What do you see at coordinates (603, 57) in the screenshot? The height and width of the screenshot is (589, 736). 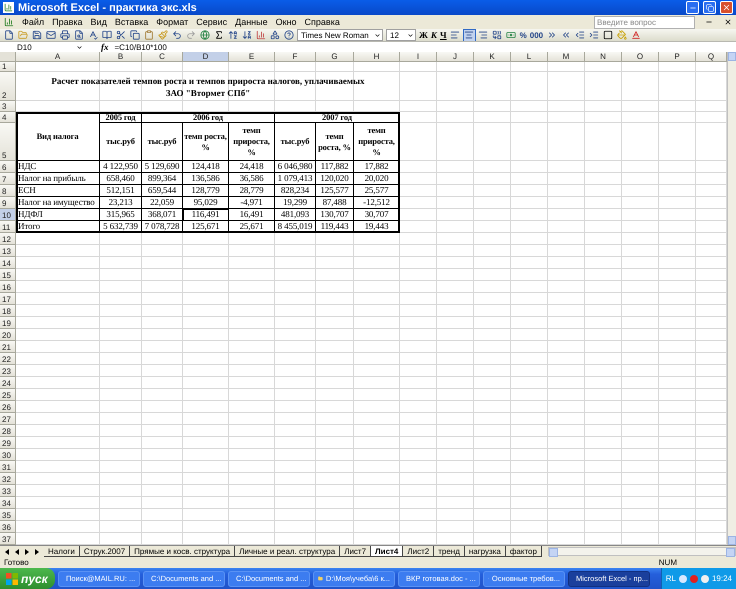 I see `column-header: N` at bounding box center [603, 57].